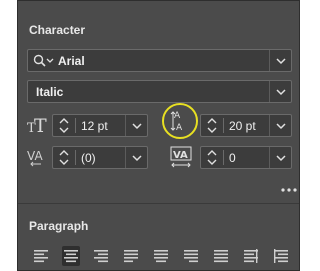  I want to click on kerning-icon: VA, so click(38, 159).